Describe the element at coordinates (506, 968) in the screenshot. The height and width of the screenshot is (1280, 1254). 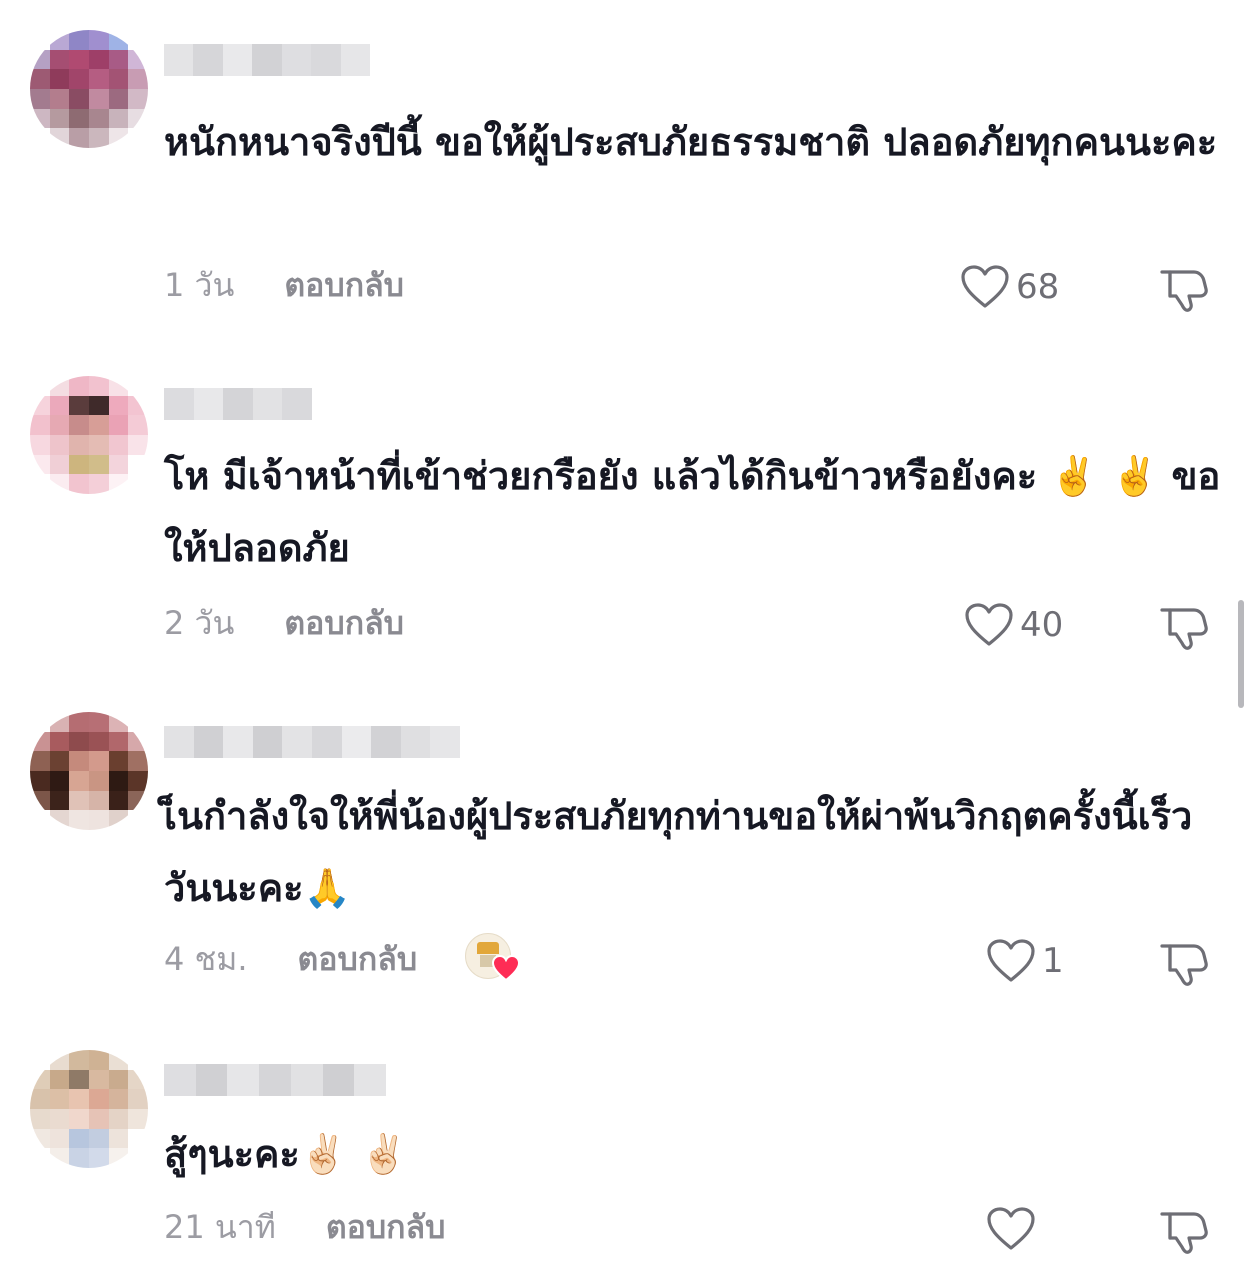
I see `creator-liked-heart-icon` at that location.